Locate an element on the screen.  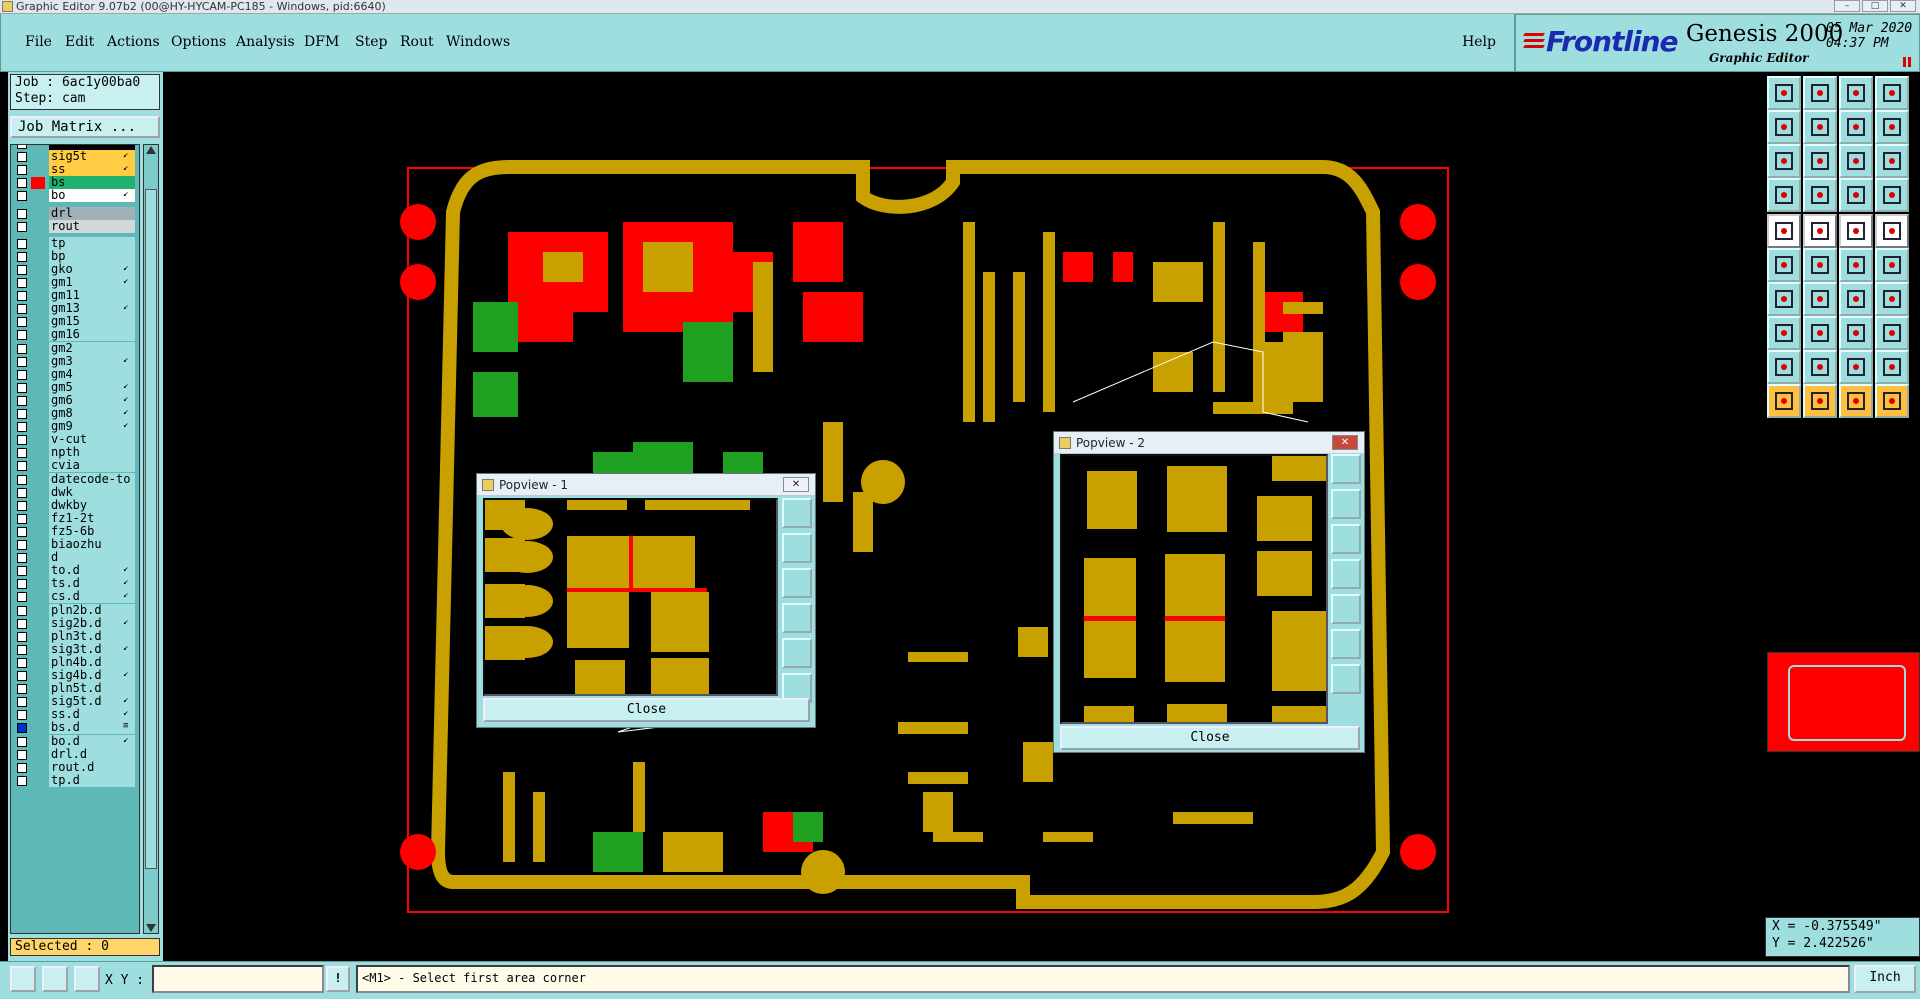
layer-row: datecode-to is located at coordinates (75, 479).